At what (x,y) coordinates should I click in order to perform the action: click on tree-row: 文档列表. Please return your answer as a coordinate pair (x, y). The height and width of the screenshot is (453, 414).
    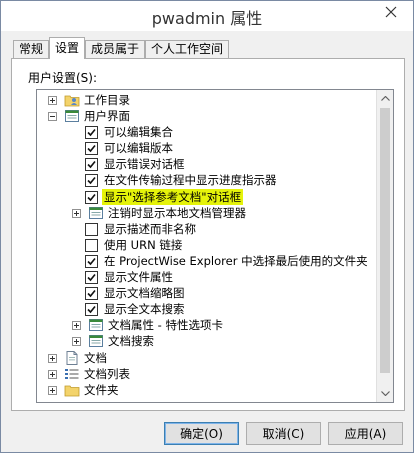
    Looking at the image, I should click on (207, 374).